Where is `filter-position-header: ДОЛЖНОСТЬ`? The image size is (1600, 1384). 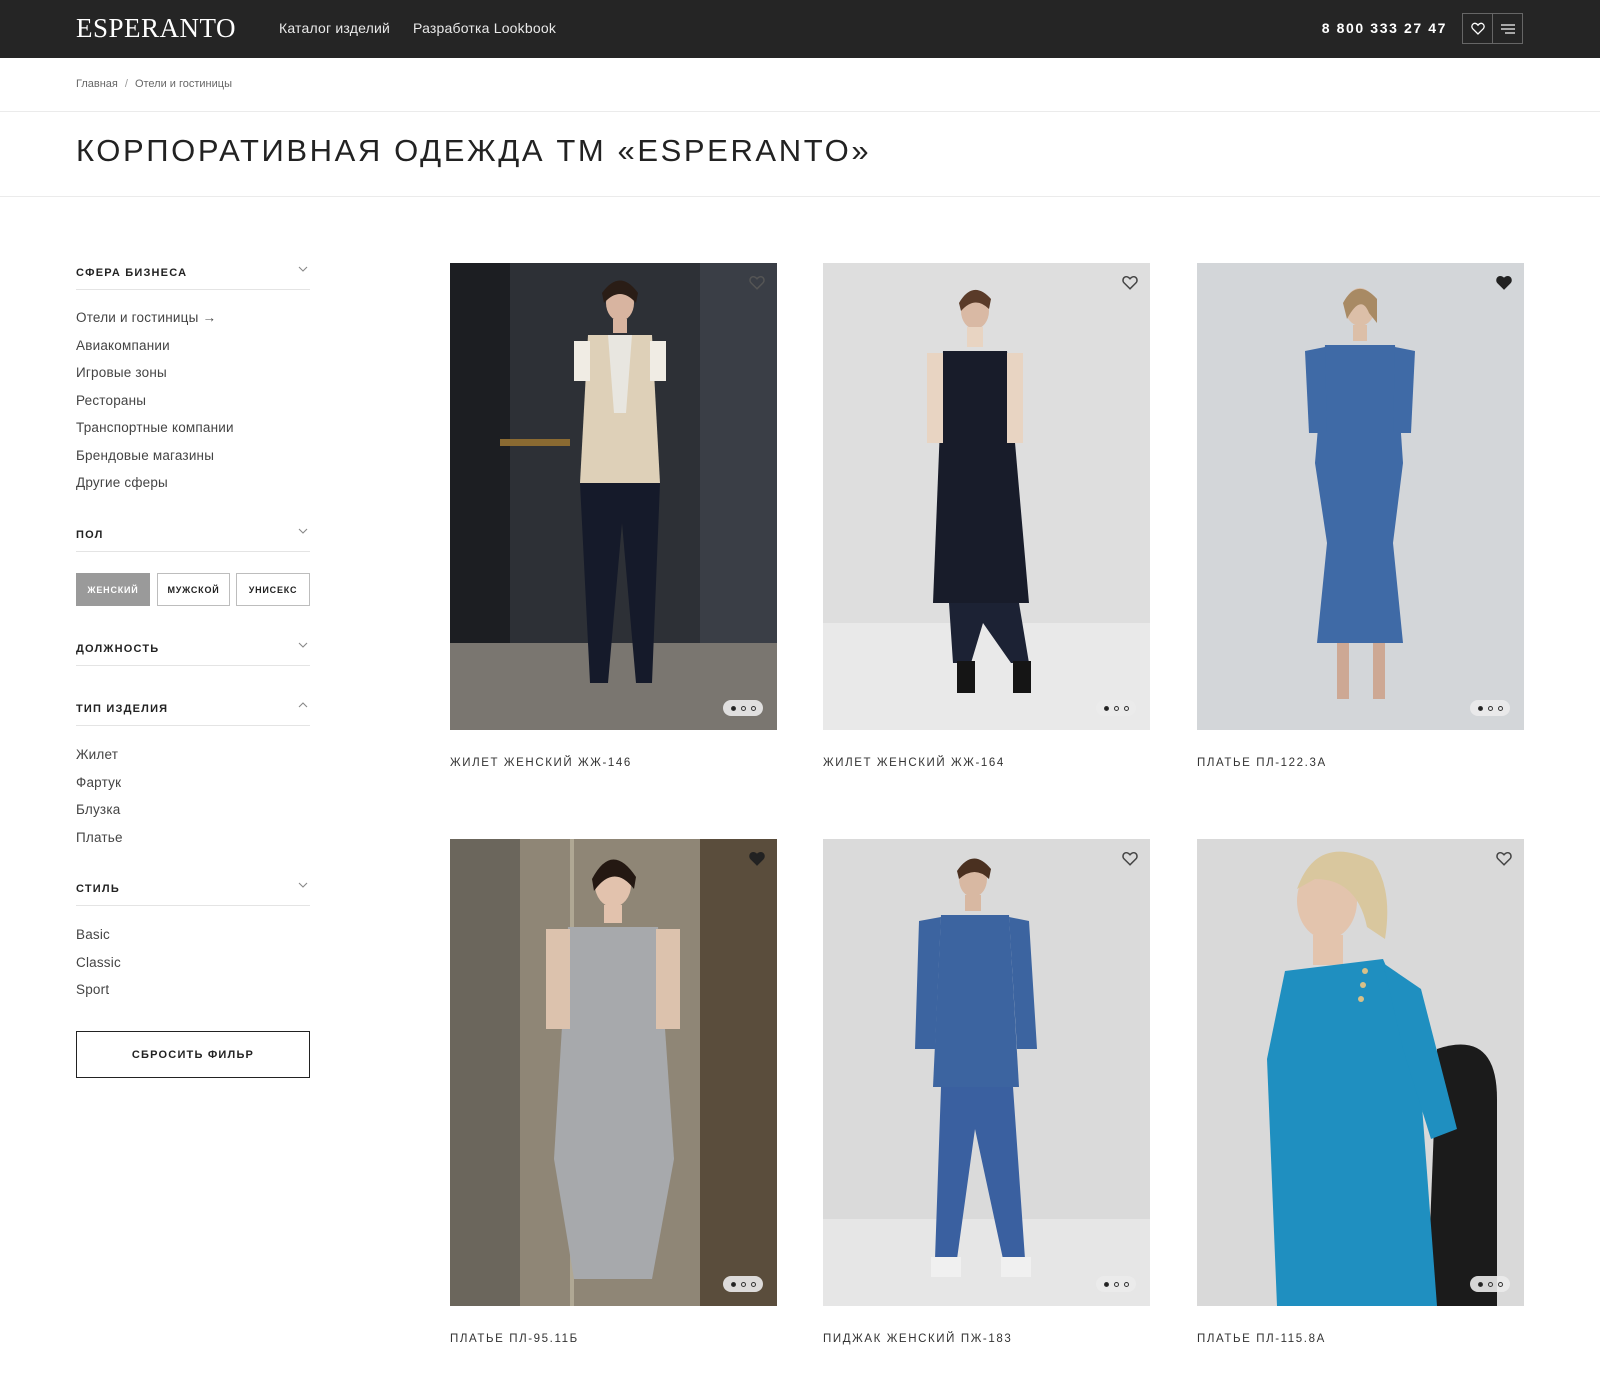 filter-position-header: ДОЛЖНОСТЬ is located at coordinates (193, 651).